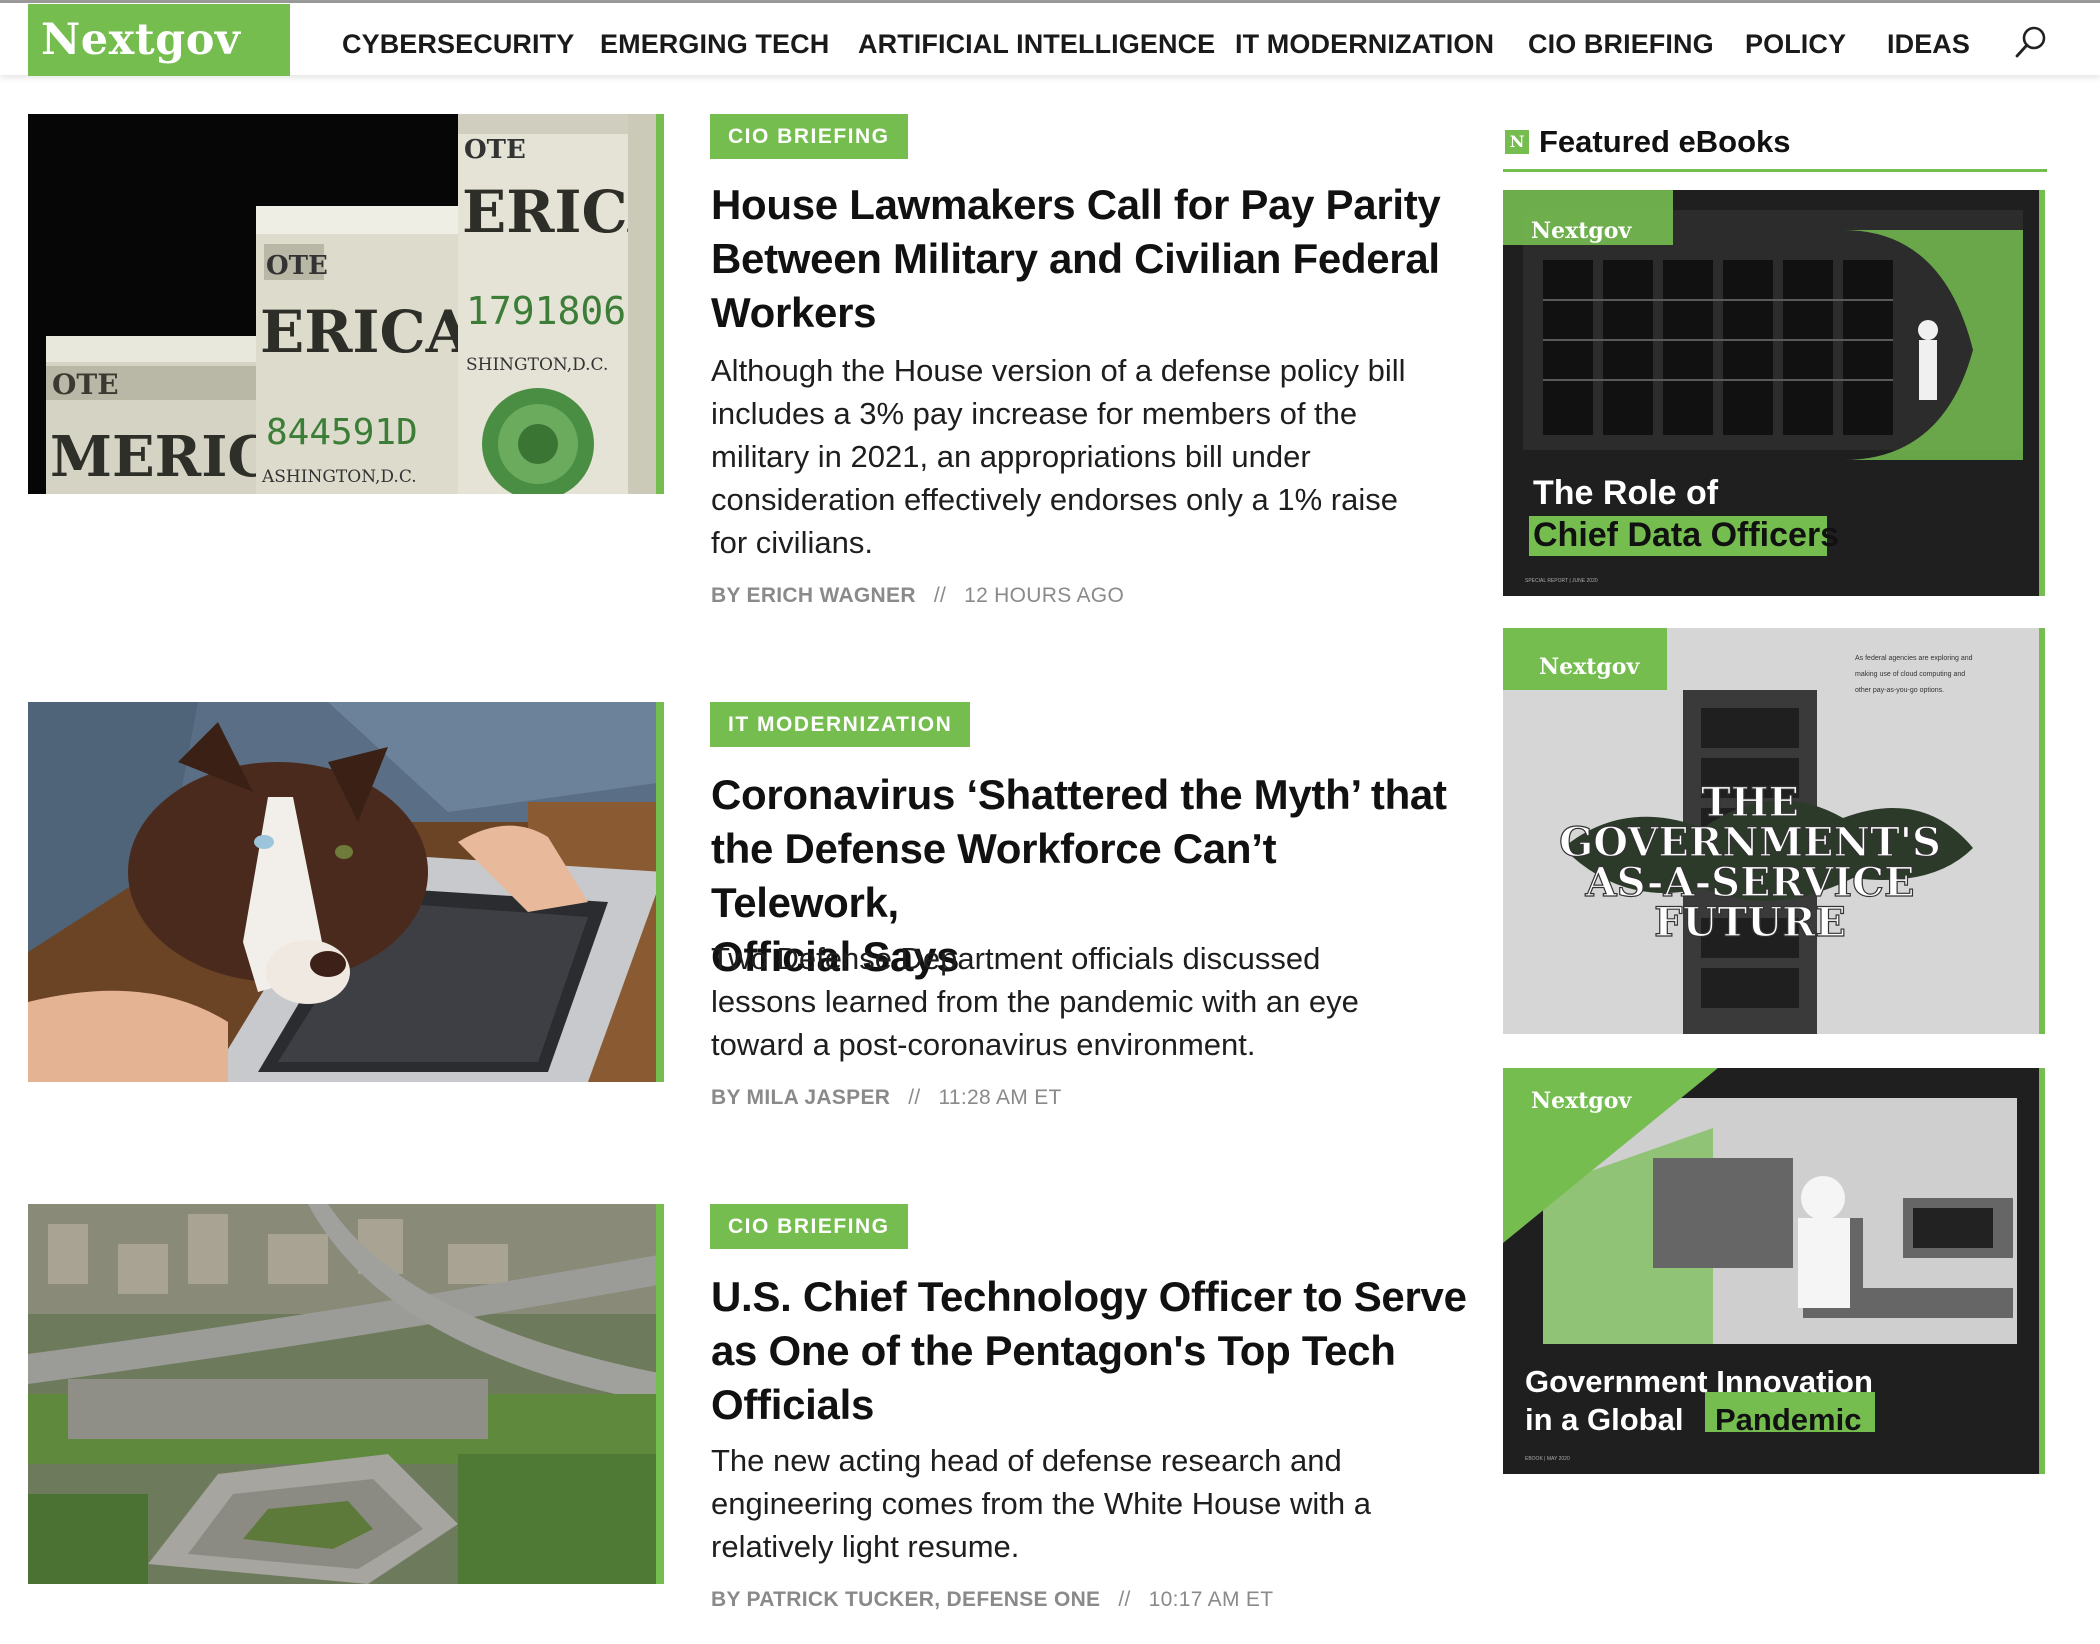 Image resolution: width=2100 pixels, height=1644 pixels. Describe the element at coordinates (917, 596) in the screenshot. I see `article-byline: BY ERICH WAGNER // 12 HOURS AGO` at that location.